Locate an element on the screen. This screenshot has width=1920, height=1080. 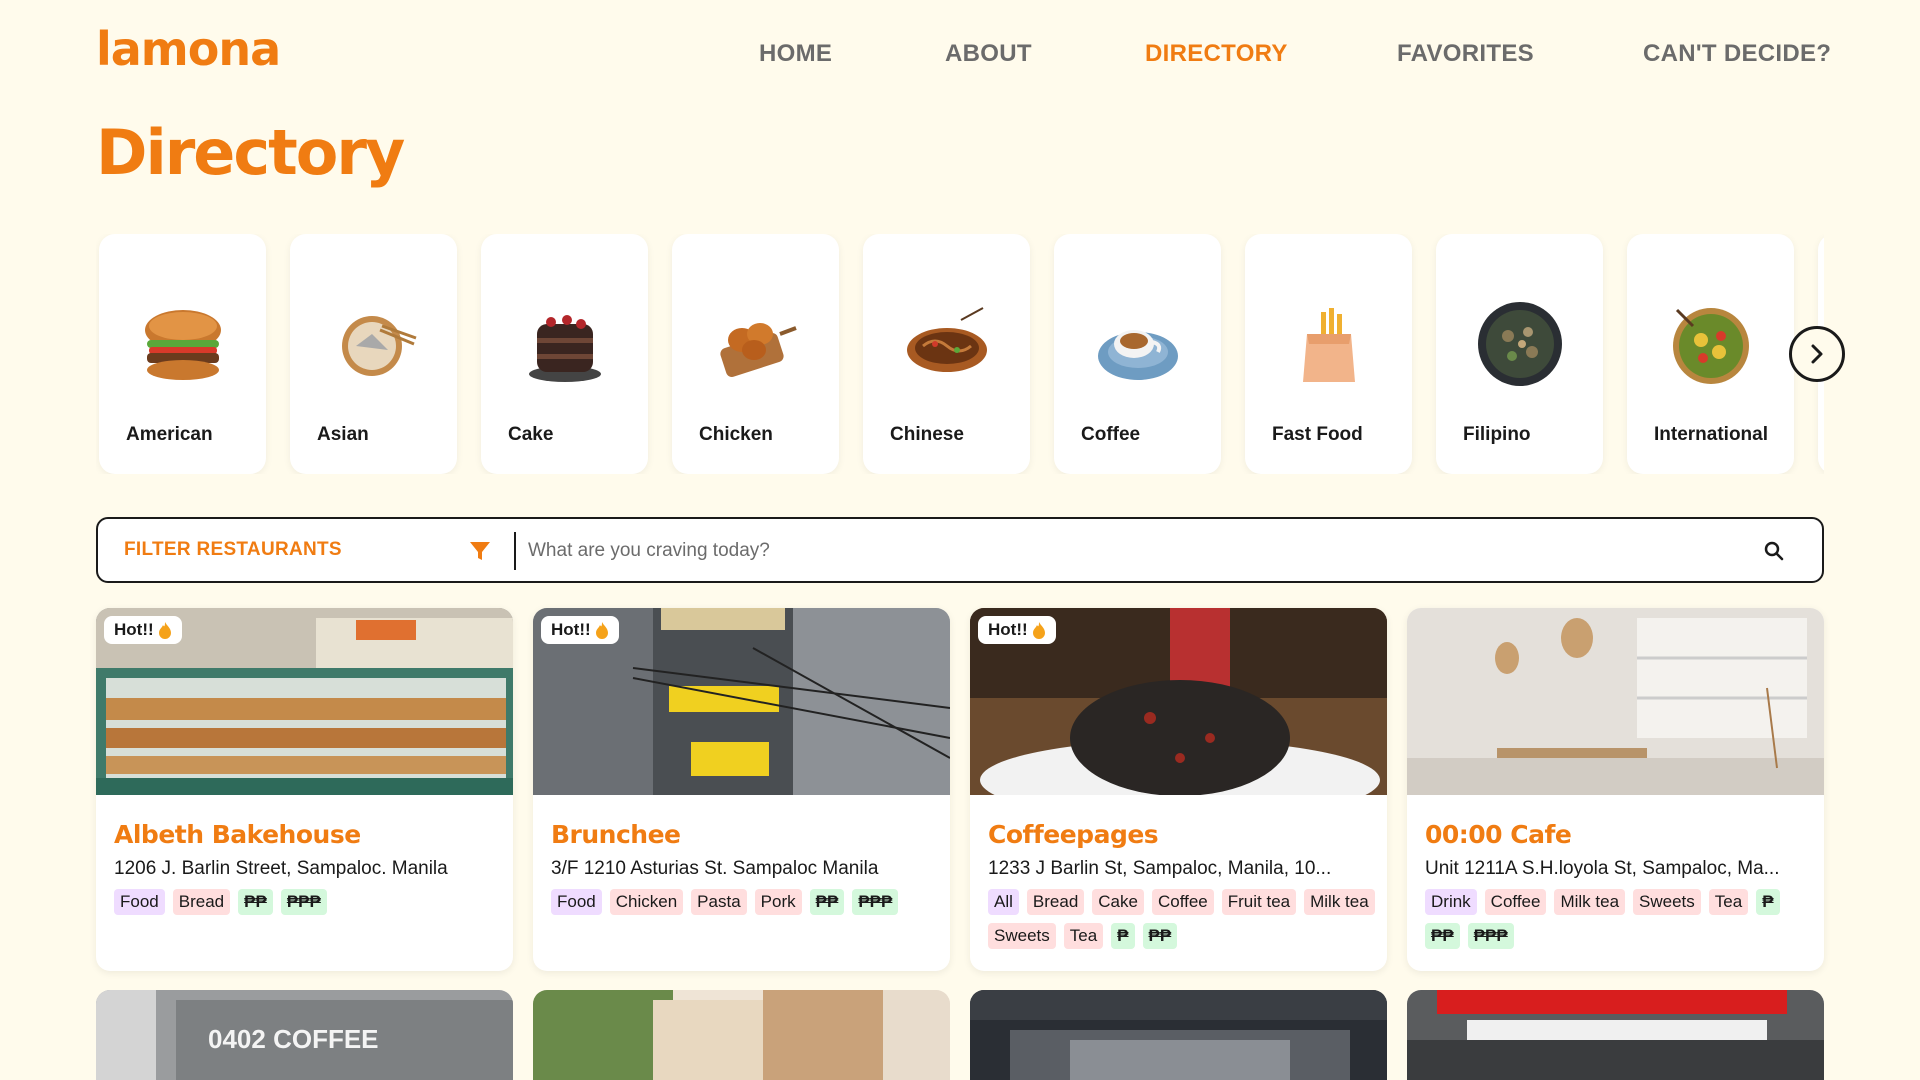
restaurant-address: 3/F 1210 Asturias St. Sampaloc Manila is located at coordinates (715, 868).